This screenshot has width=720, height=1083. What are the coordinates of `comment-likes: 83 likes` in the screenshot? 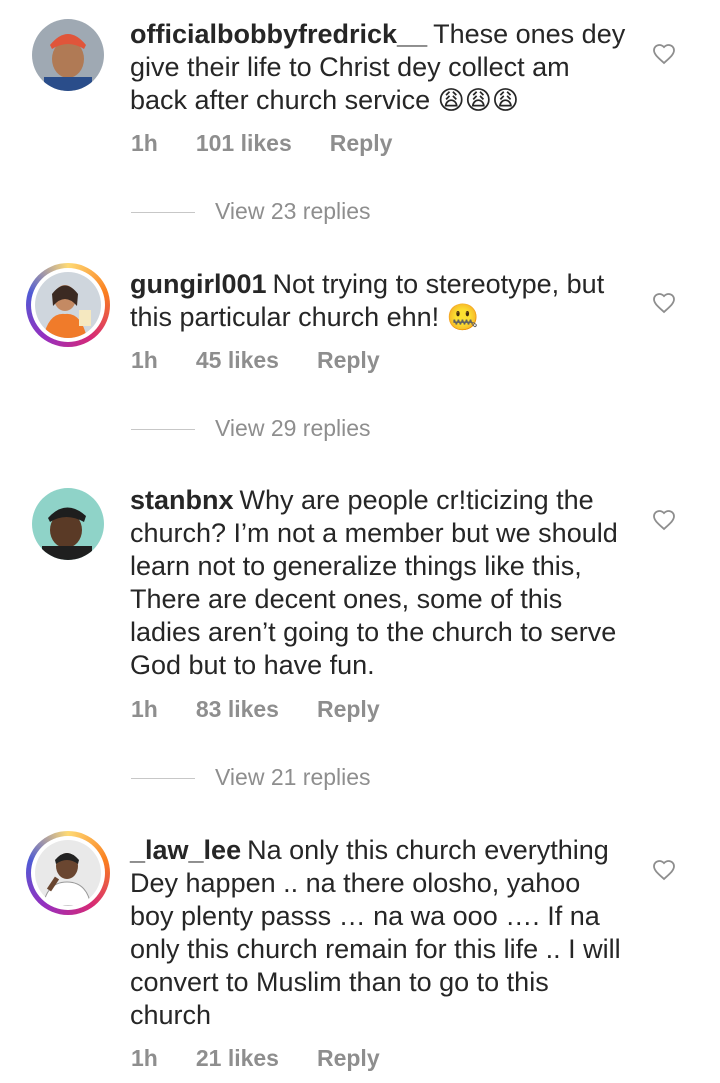 It's located at (237, 709).